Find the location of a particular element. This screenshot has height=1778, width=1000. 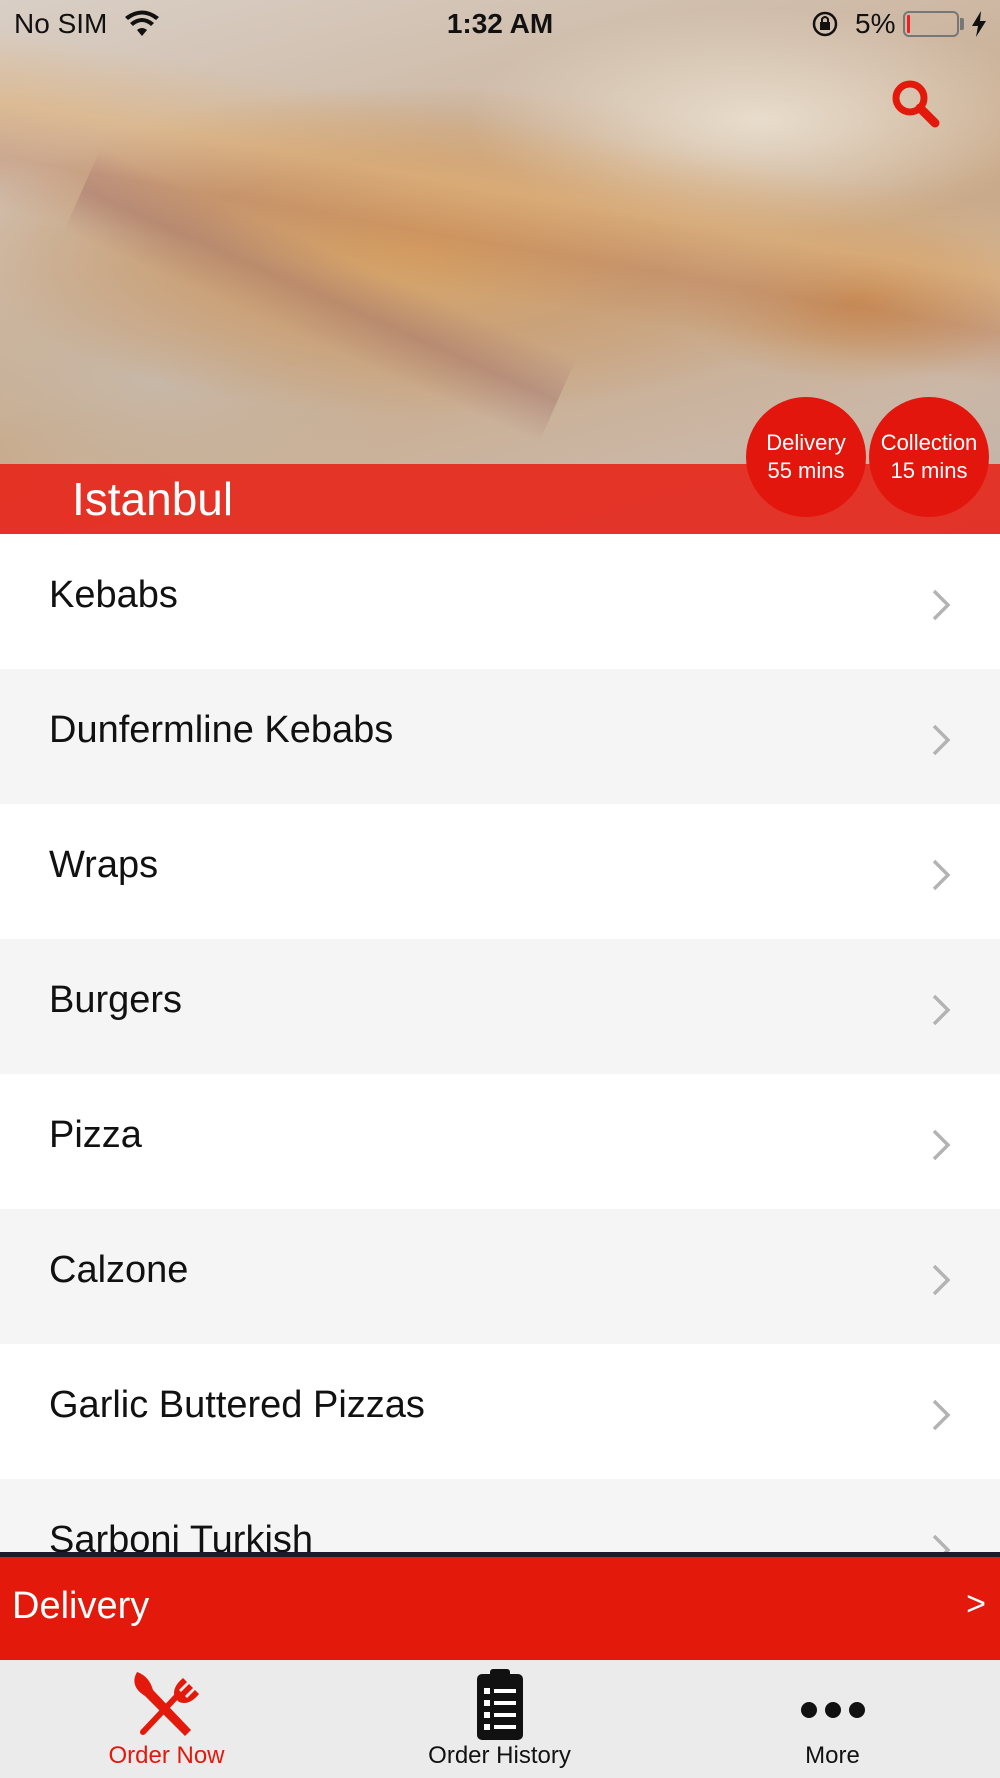

category-label: Kebabs is located at coordinates (113, 595).